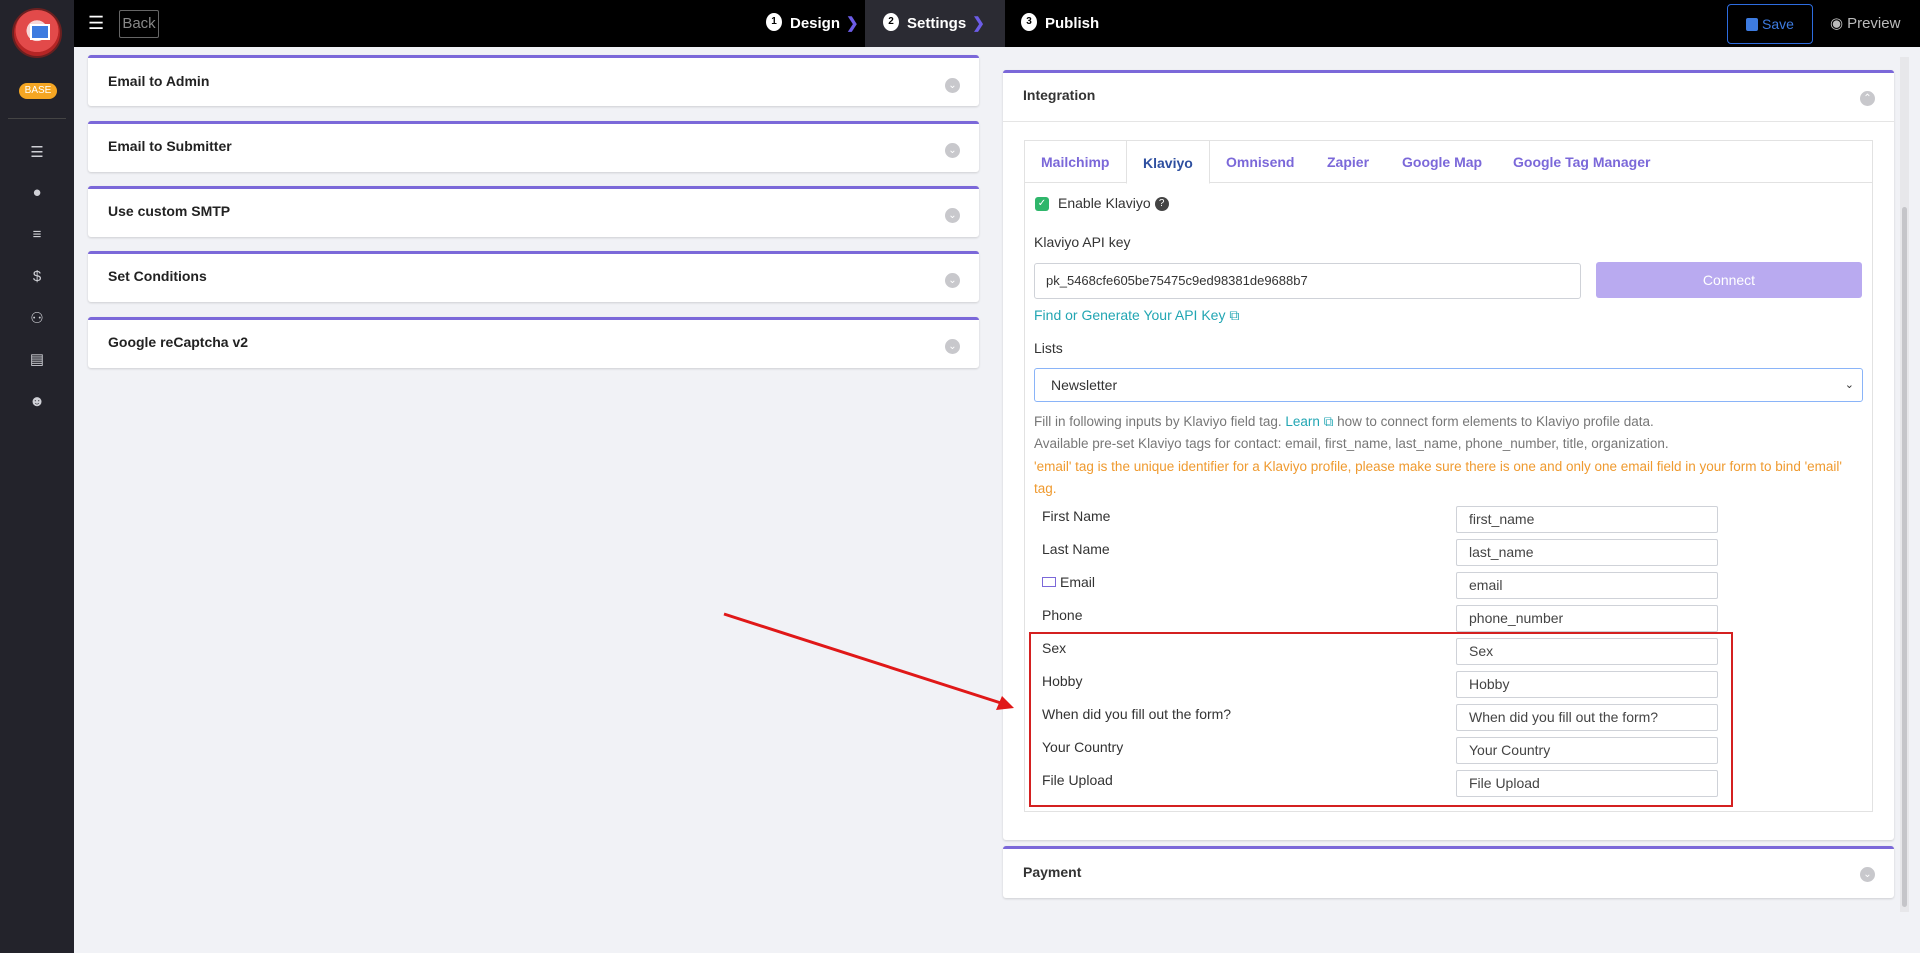 This screenshot has height=953, width=1920. Describe the element at coordinates (1587, 519) in the screenshot. I see `field-input: first_name` at that location.